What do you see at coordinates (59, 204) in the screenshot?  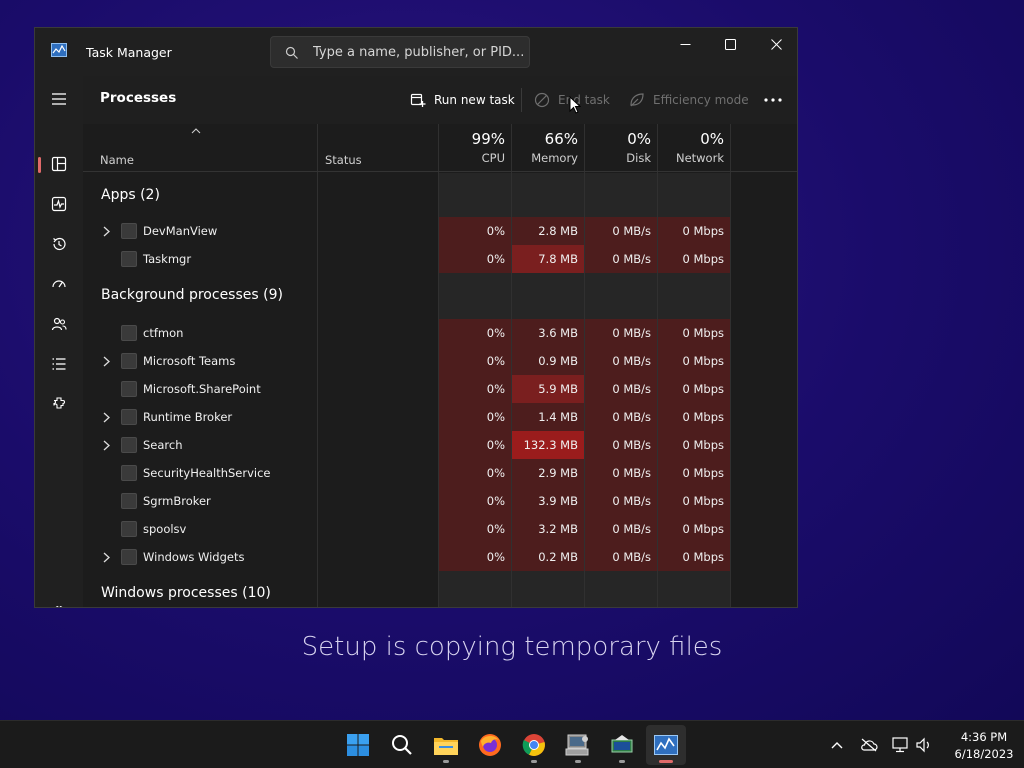 I see `sidebar-item-performance` at bounding box center [59, 204].